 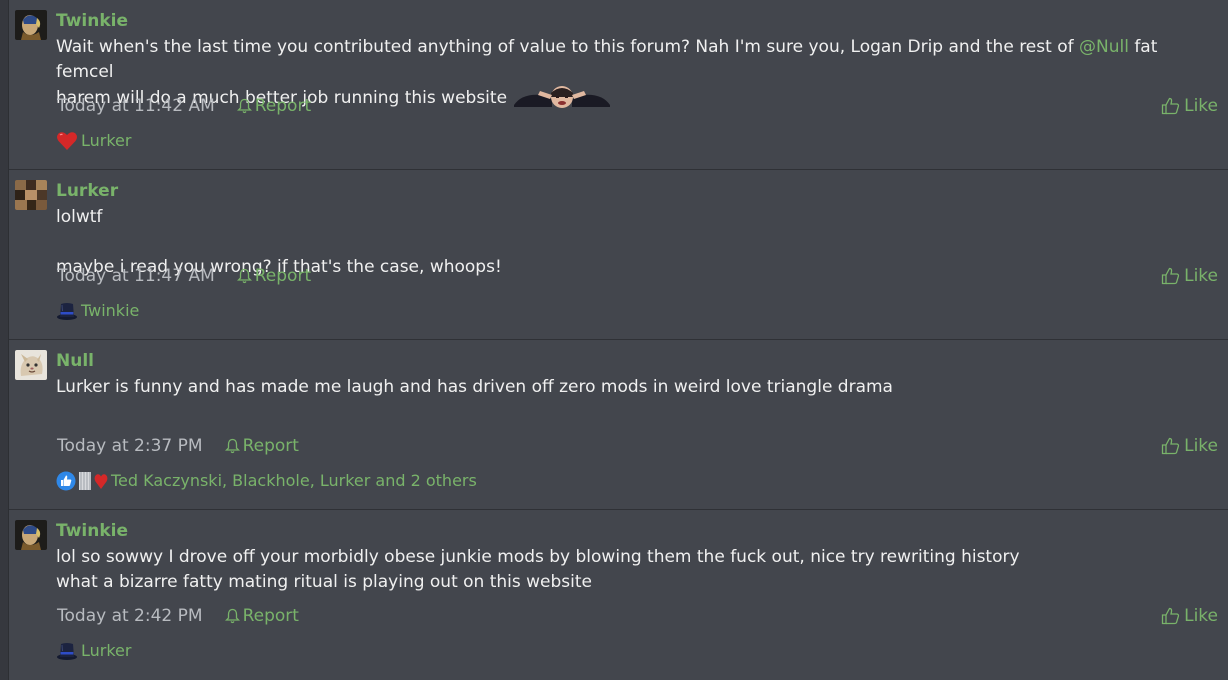 What do you see at coordinates (136, 106) in the screenshot?
I see `timestamp: Today at 11:42 AM` at bounding box center [136, 106].